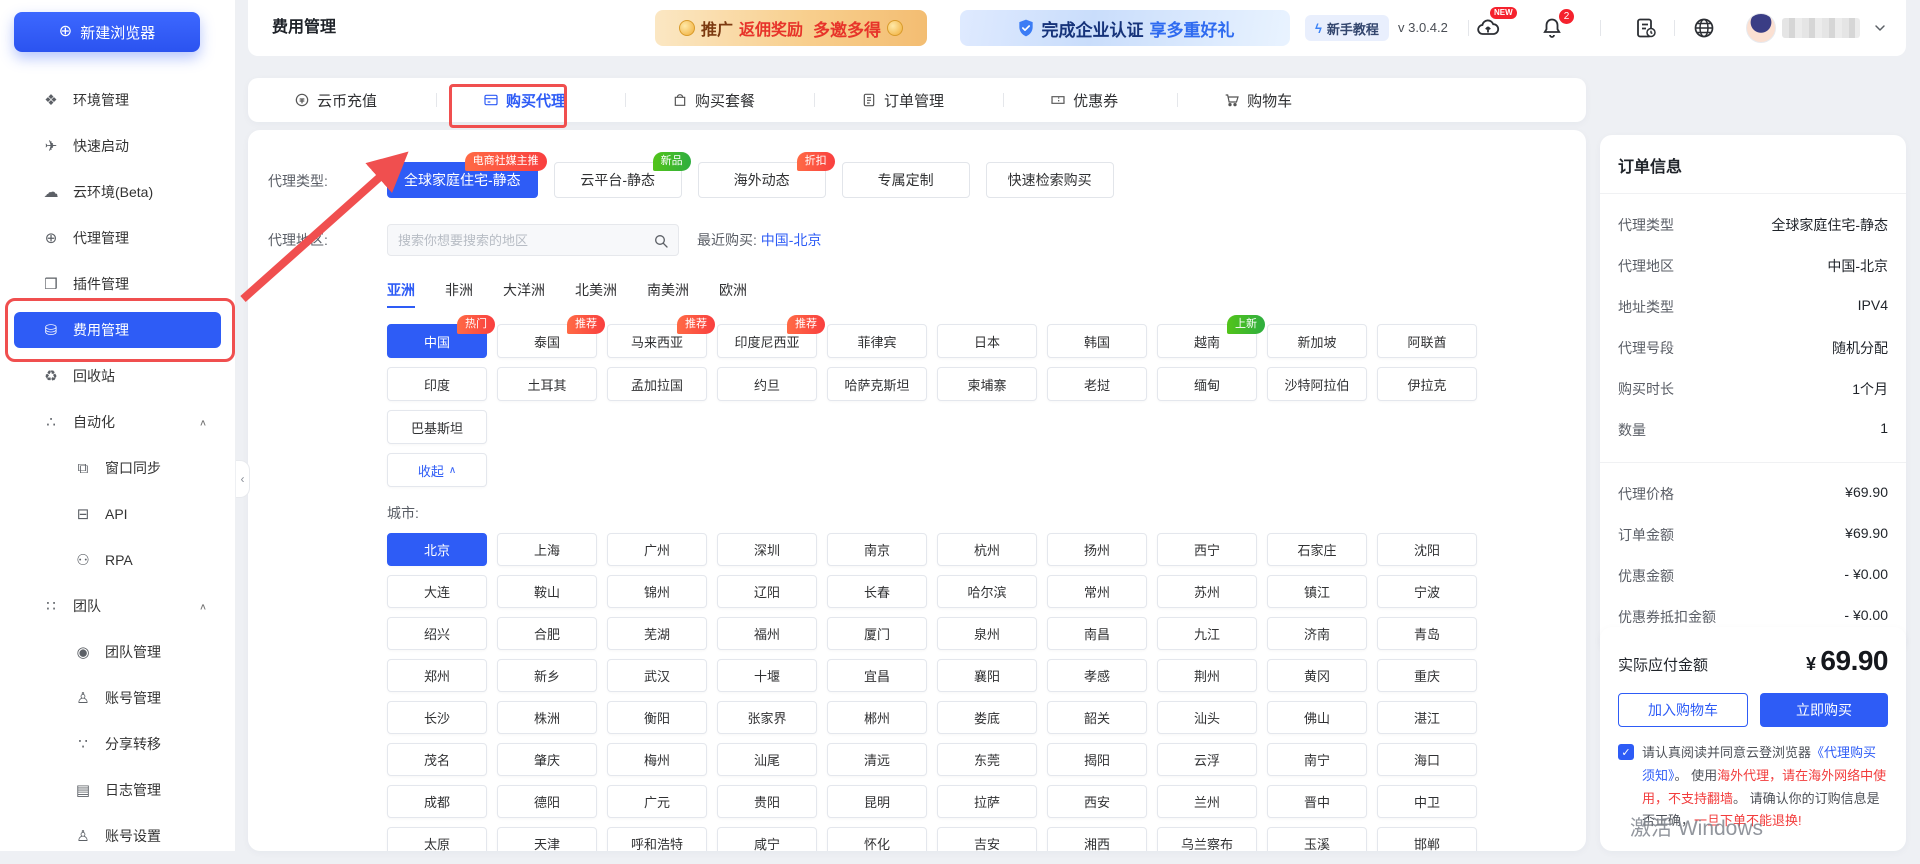  Describe the element at coordinates (660, 240) in the screenshot. I see `search-icon` at that location.